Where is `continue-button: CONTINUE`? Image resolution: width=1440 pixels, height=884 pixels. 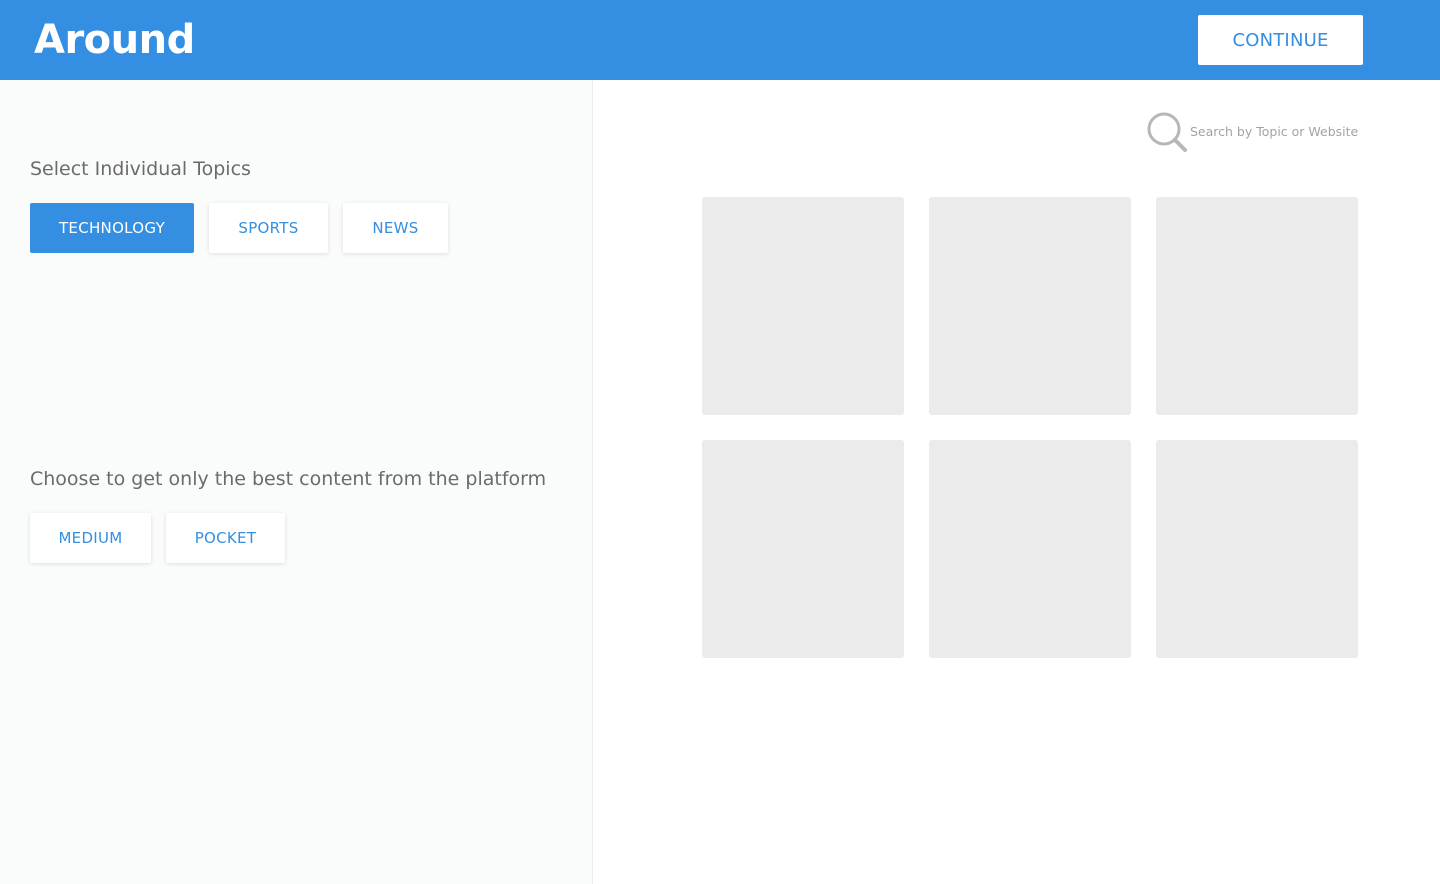
continue-button: CONTINUE is located at coordinates (1280, 40).